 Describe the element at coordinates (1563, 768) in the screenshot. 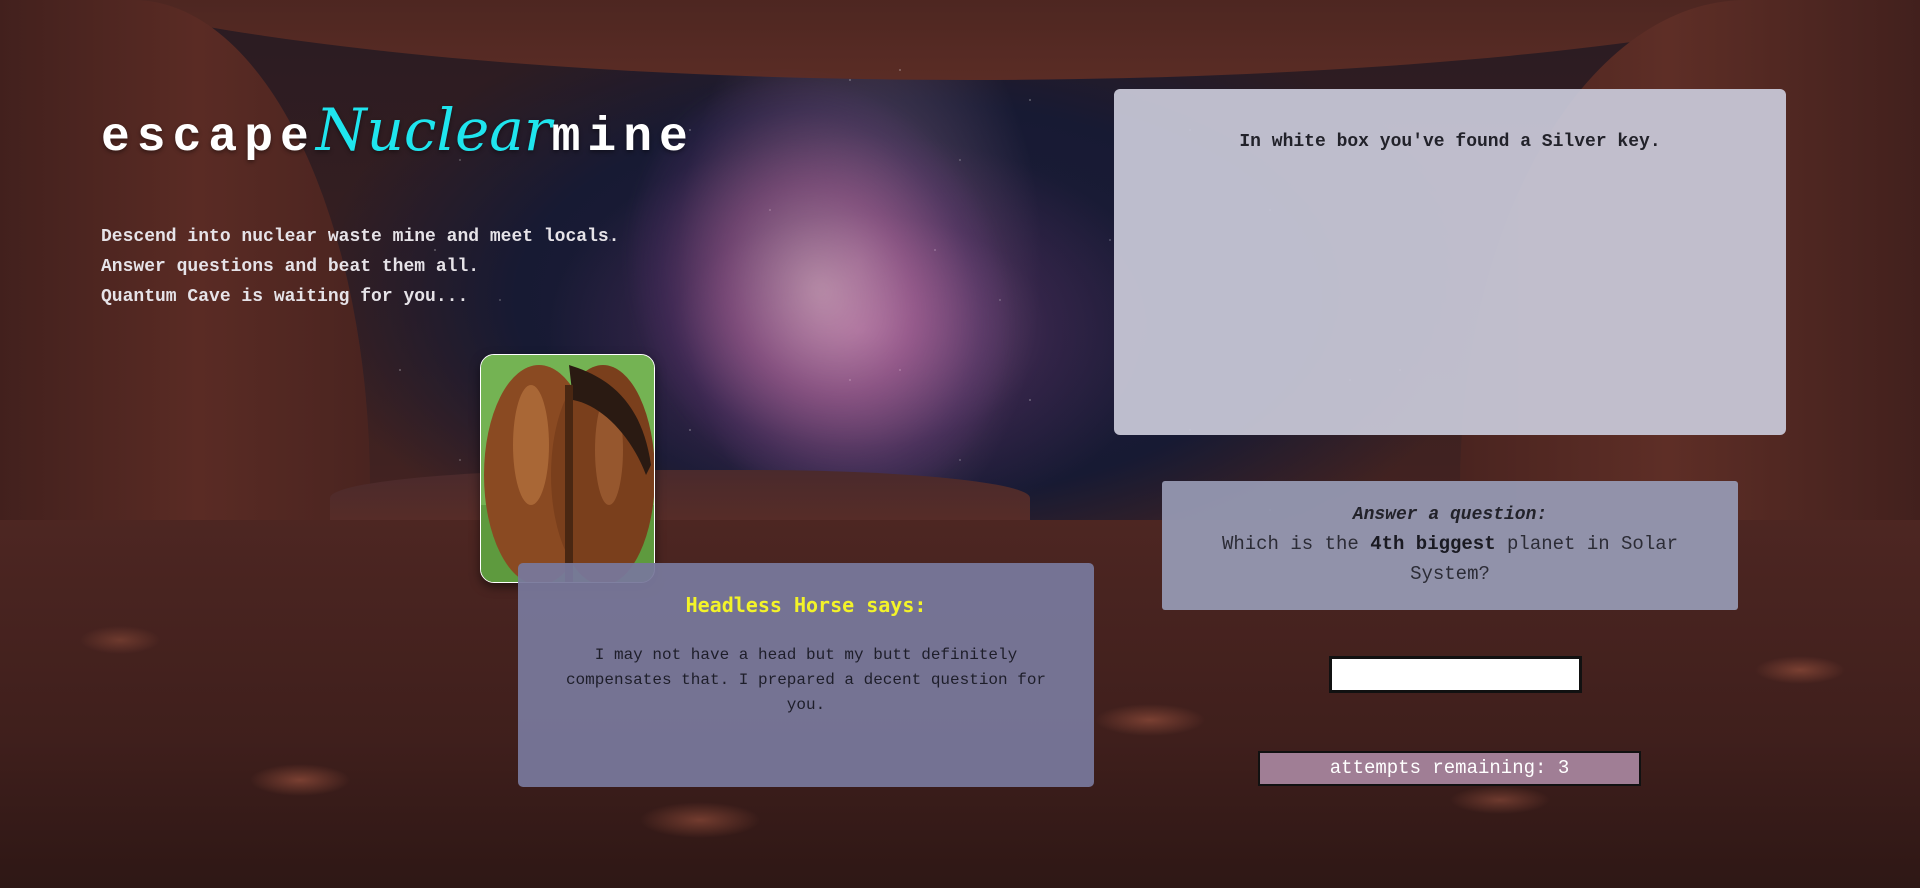

I see `attempts-count: 3` at that location.